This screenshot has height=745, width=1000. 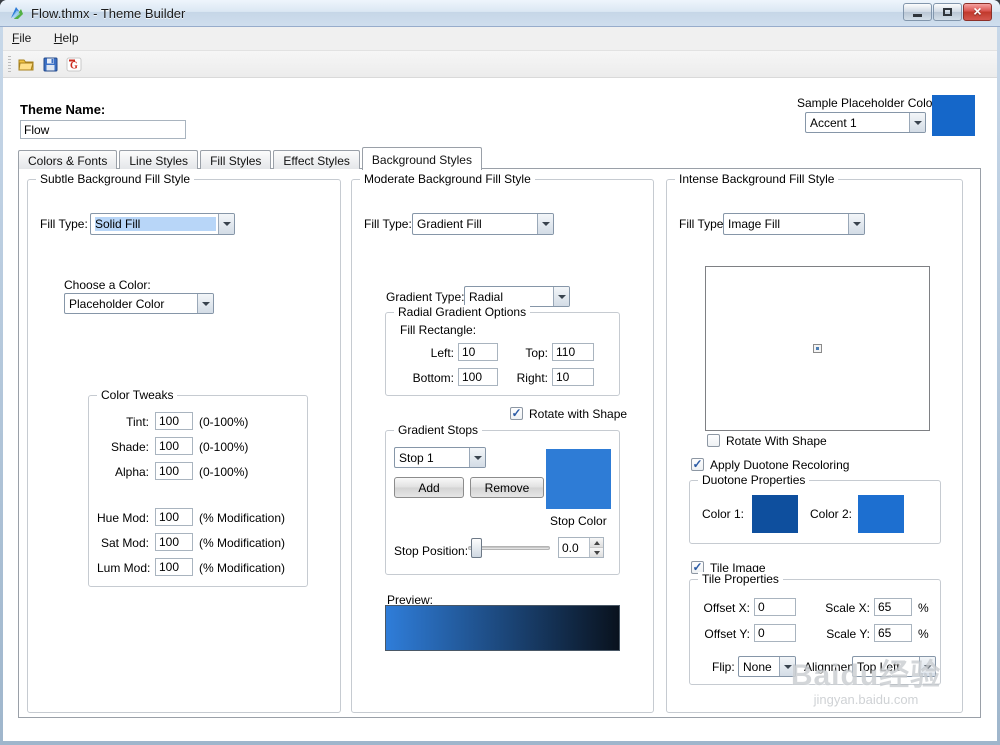 I want to click on menu-file: File, so click(x=21, y=39).